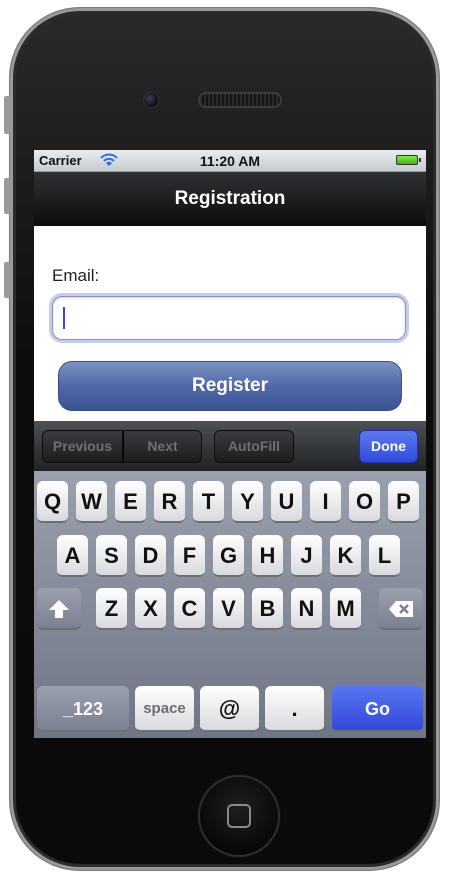 The width and height of the screenshot is (449, 877). Describe the element at coordinates (83, 709) in the screenshot. I see `numbers-key: _123` at that location.